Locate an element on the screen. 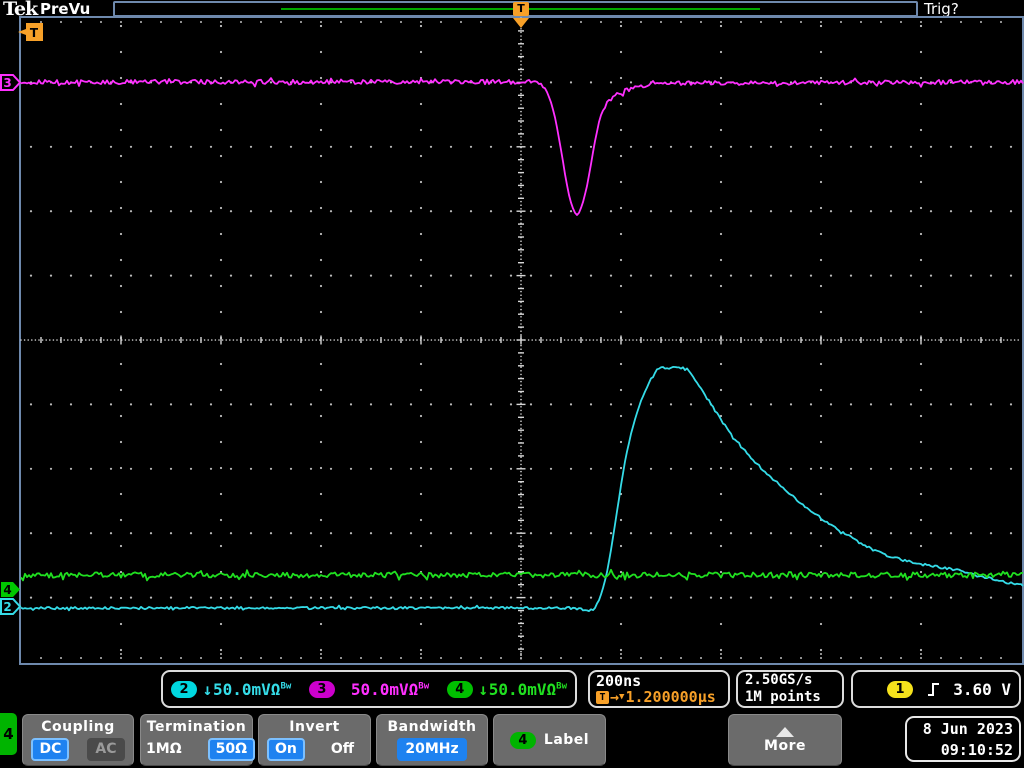 The image size is (1024, 768). termination-button: Termination 1MΩ 50Ω is located at coordinates (196, 740).